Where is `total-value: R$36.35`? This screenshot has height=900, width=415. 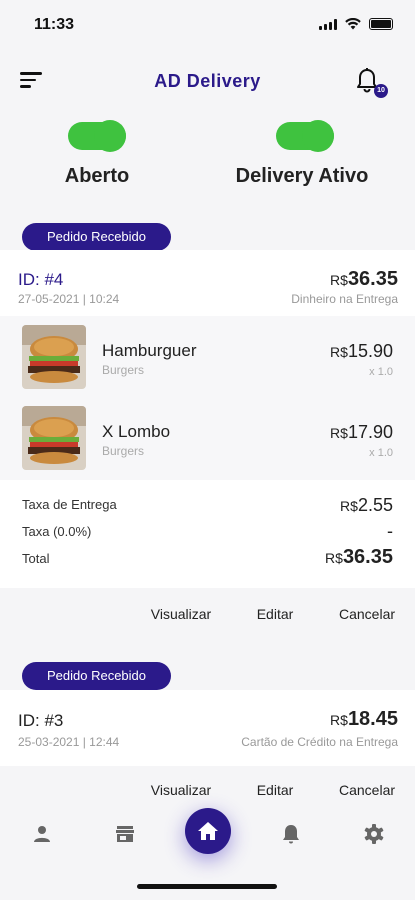 total-value: R$36.35 is located at coordinates (359, 557).